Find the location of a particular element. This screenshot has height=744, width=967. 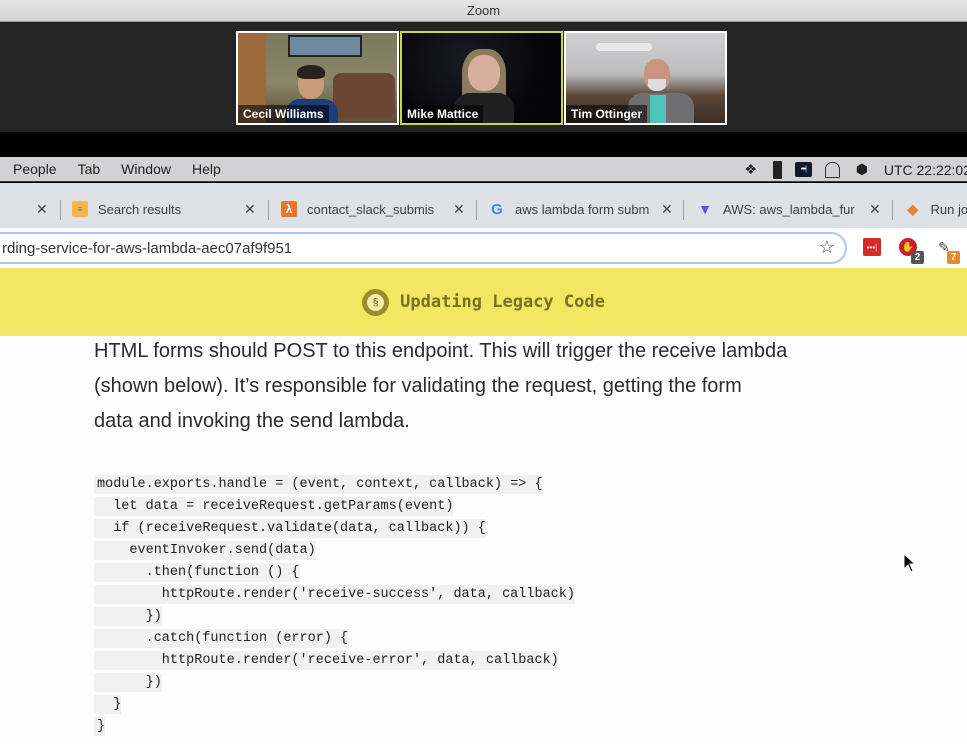

course-banner-title: Updating Legacy Code is located at coordinates (502, 302).